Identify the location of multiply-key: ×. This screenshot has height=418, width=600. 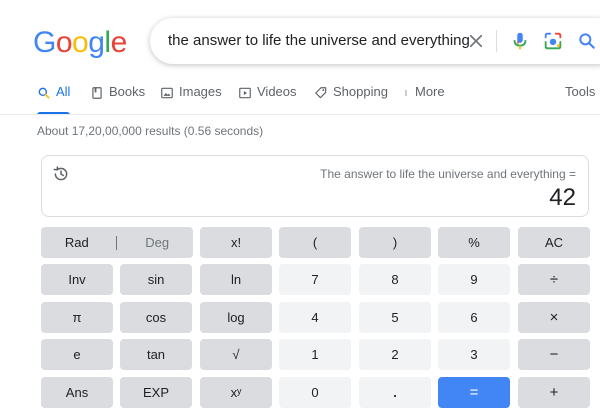
(554, 317).